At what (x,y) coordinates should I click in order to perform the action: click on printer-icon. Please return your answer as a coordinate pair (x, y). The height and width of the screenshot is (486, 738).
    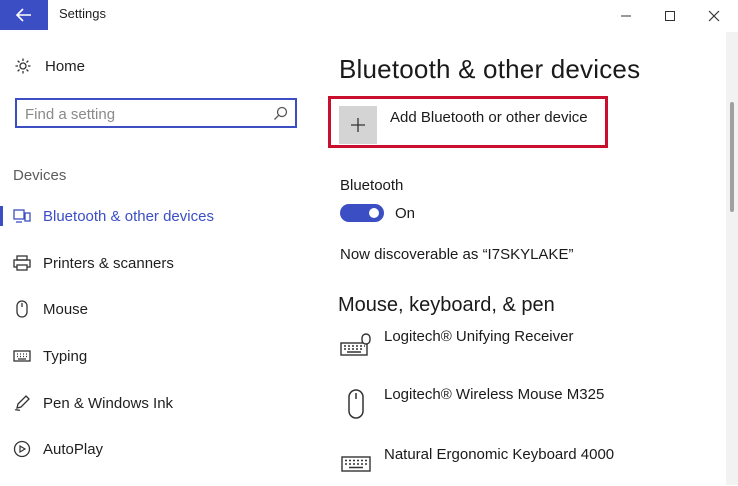
    Looking at the image, I should click on (22, 263).